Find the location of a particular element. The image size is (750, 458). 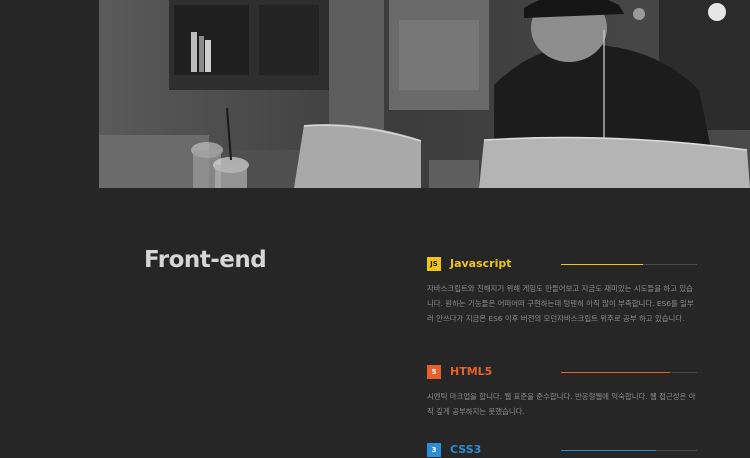

skill-header: 3 CSS3 is located at coordinates (562, 450).